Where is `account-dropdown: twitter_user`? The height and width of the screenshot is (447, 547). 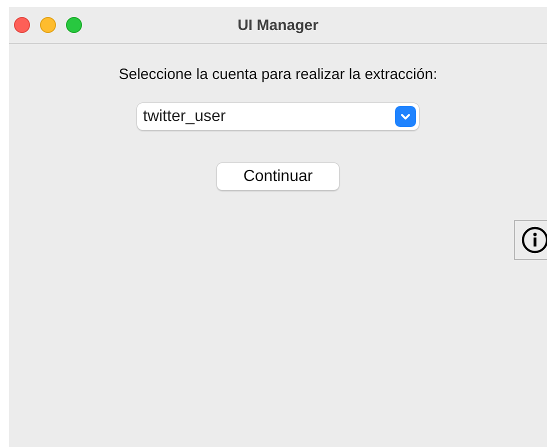 account-dropdown: twitter_user is located at coordinates (278, 116).